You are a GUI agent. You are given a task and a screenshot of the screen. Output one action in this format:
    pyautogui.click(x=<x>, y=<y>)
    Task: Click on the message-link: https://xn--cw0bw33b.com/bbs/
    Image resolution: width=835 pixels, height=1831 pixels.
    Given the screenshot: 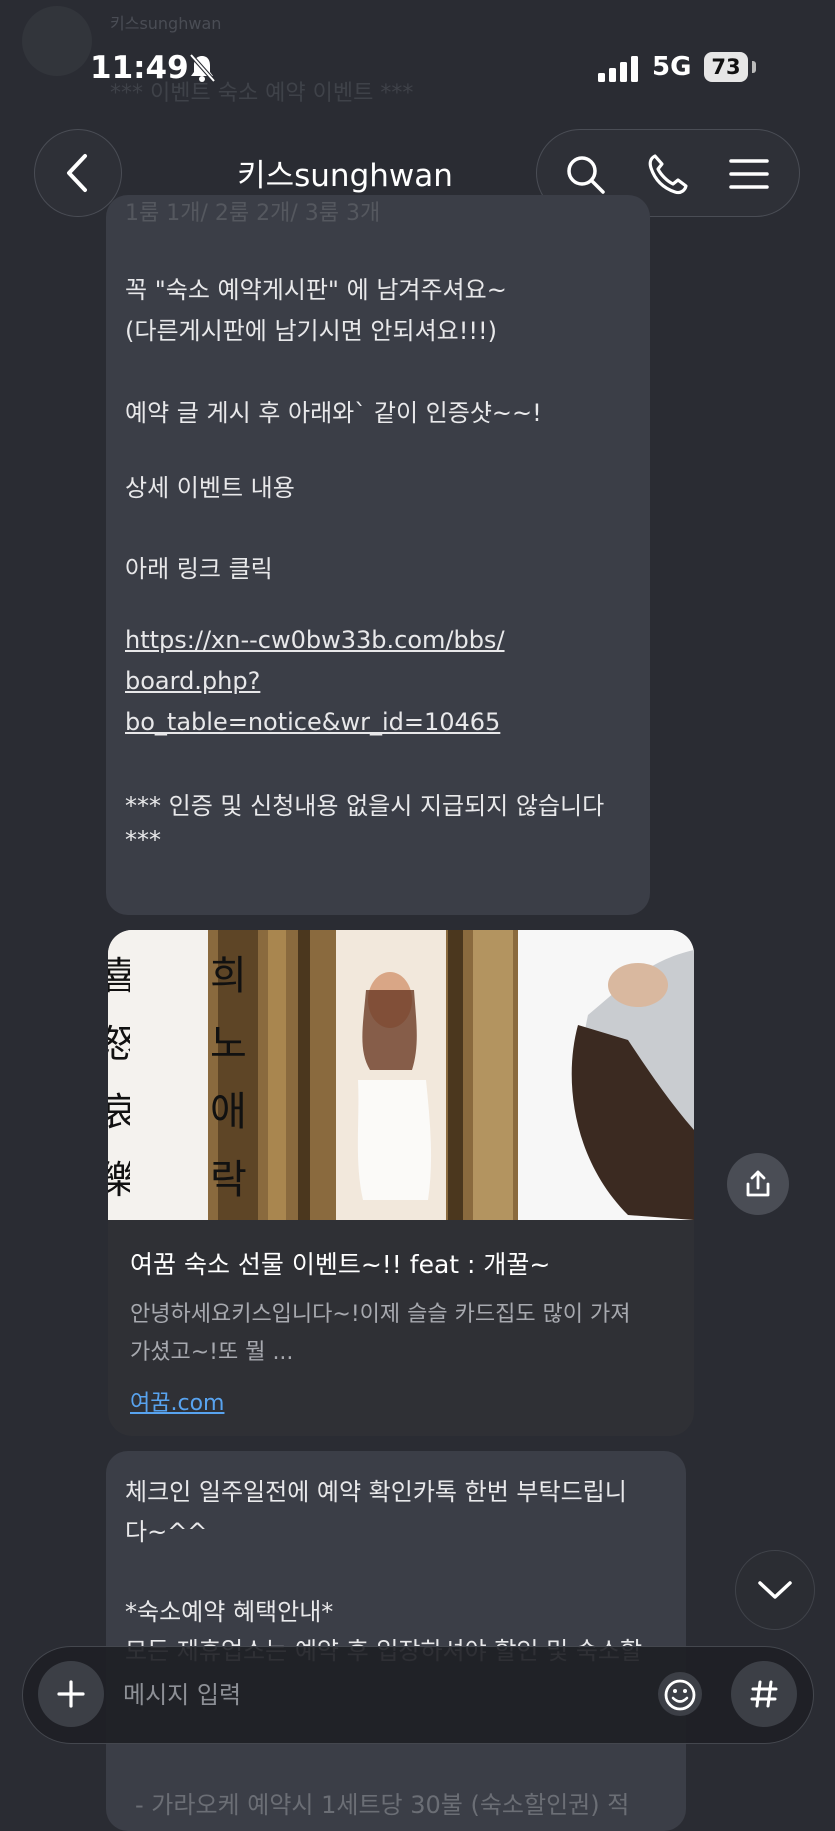 What is the action you would take?
    pyautogui.click(x=315, y=640)
    